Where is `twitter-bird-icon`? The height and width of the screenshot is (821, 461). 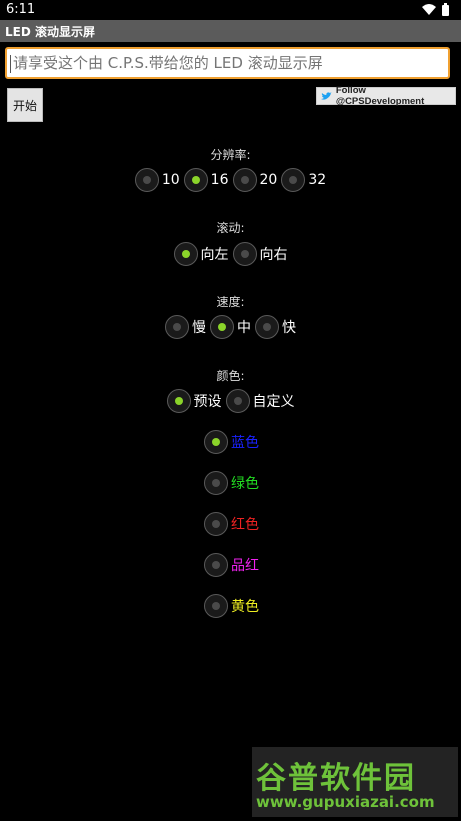
twitter-bird-icon is located at coordinates (326, 95).